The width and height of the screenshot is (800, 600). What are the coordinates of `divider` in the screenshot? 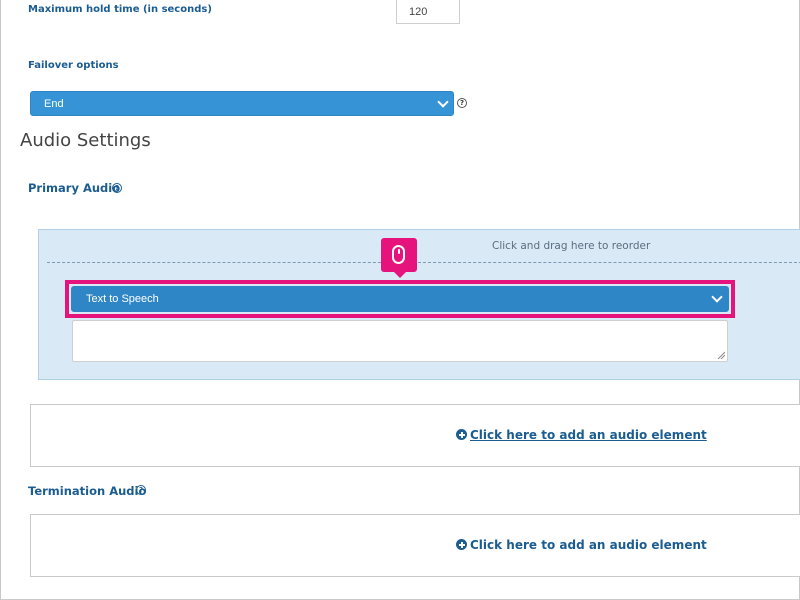 It's located at (423, 262).